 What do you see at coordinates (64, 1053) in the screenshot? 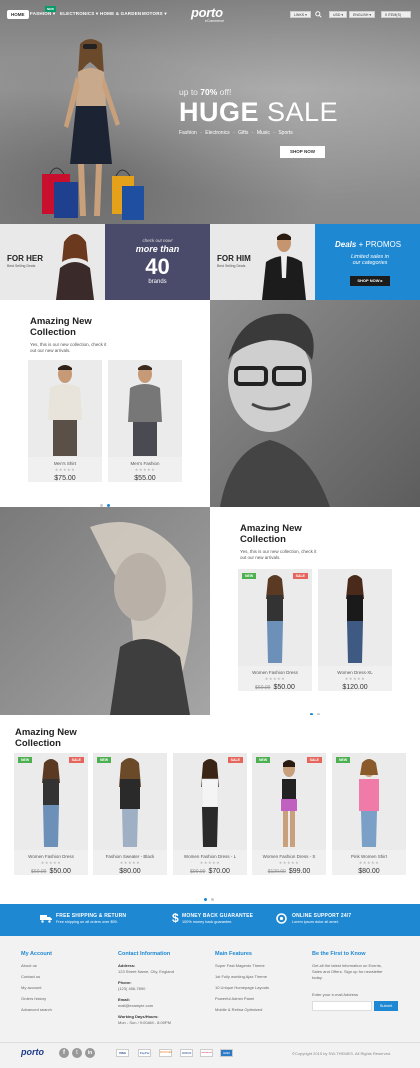
I see `facebook-icon: f` at bounding box center [64, 1053].